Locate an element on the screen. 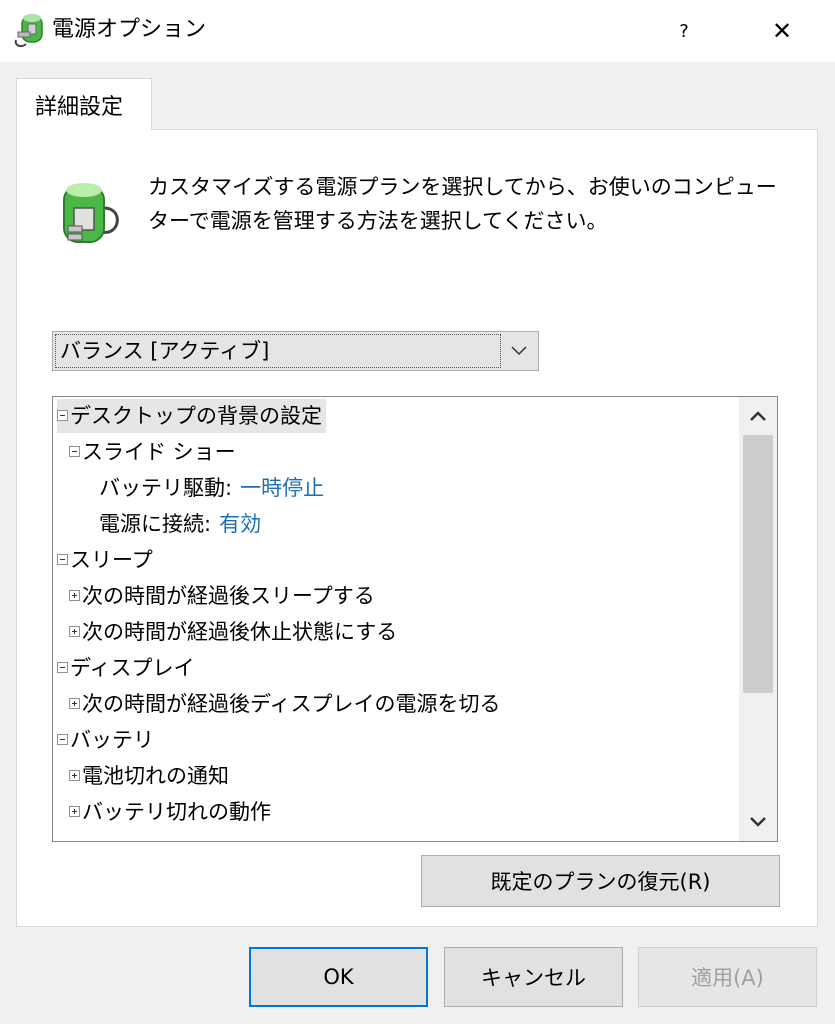 The width and height of the screenshot is (835, 1024). tree-item-display-off-after: 次の時間が経過後ディスプレイの電源を切る is located at coordinates (285, 704).